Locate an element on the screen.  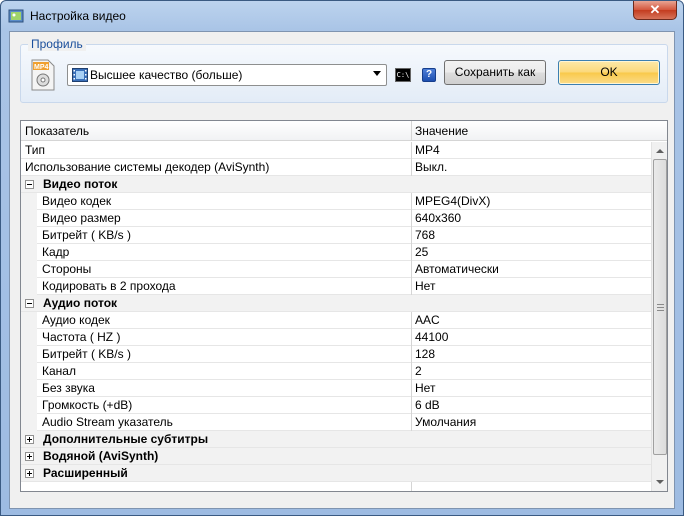
close-button: ✕ is located at coordinates (655, 10).